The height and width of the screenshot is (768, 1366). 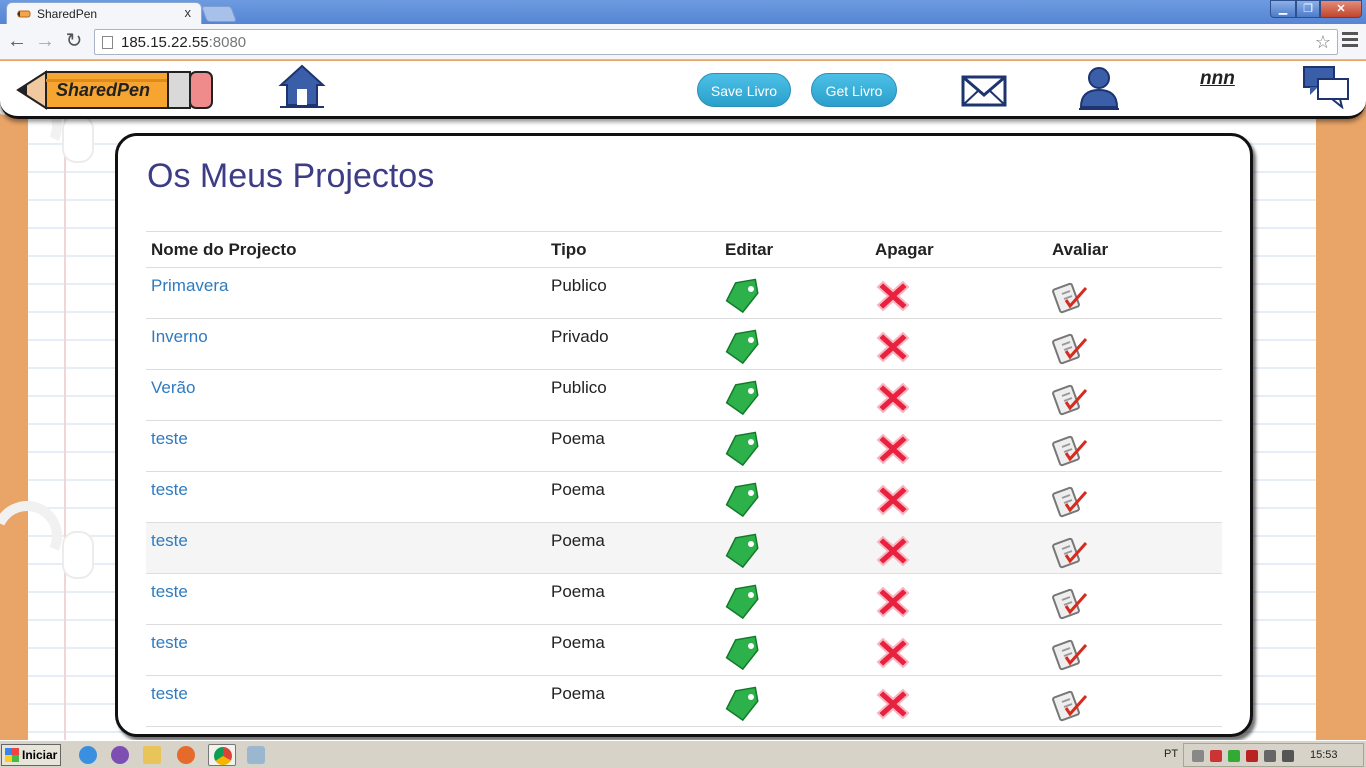 I want to click on sharedpen-logo: SharedPen, so click(x=116, y=90).